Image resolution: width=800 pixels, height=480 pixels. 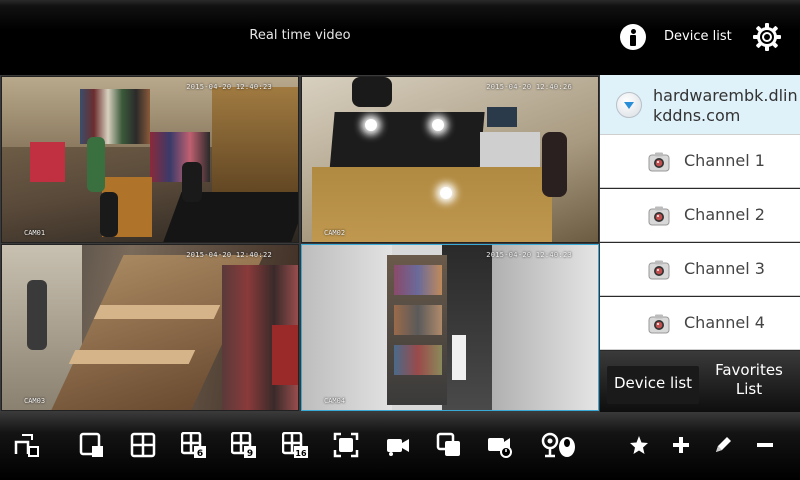 I want to click on svg-text: 16, so click(x=301, y=453).